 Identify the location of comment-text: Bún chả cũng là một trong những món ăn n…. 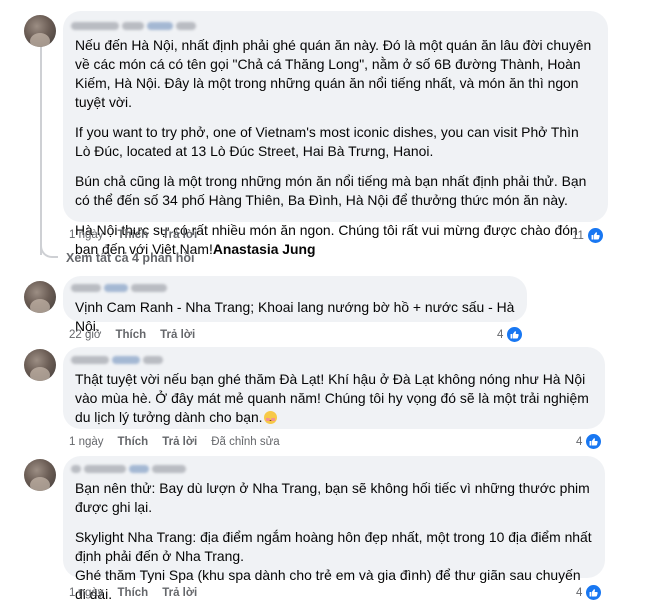
(331, 190).